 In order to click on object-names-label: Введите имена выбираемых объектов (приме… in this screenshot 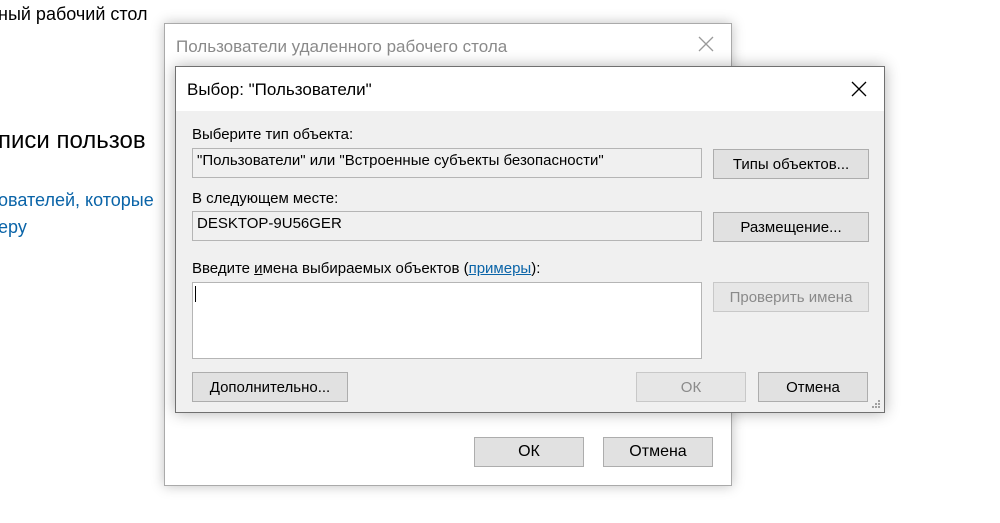, I will do `click(366, 268)`.